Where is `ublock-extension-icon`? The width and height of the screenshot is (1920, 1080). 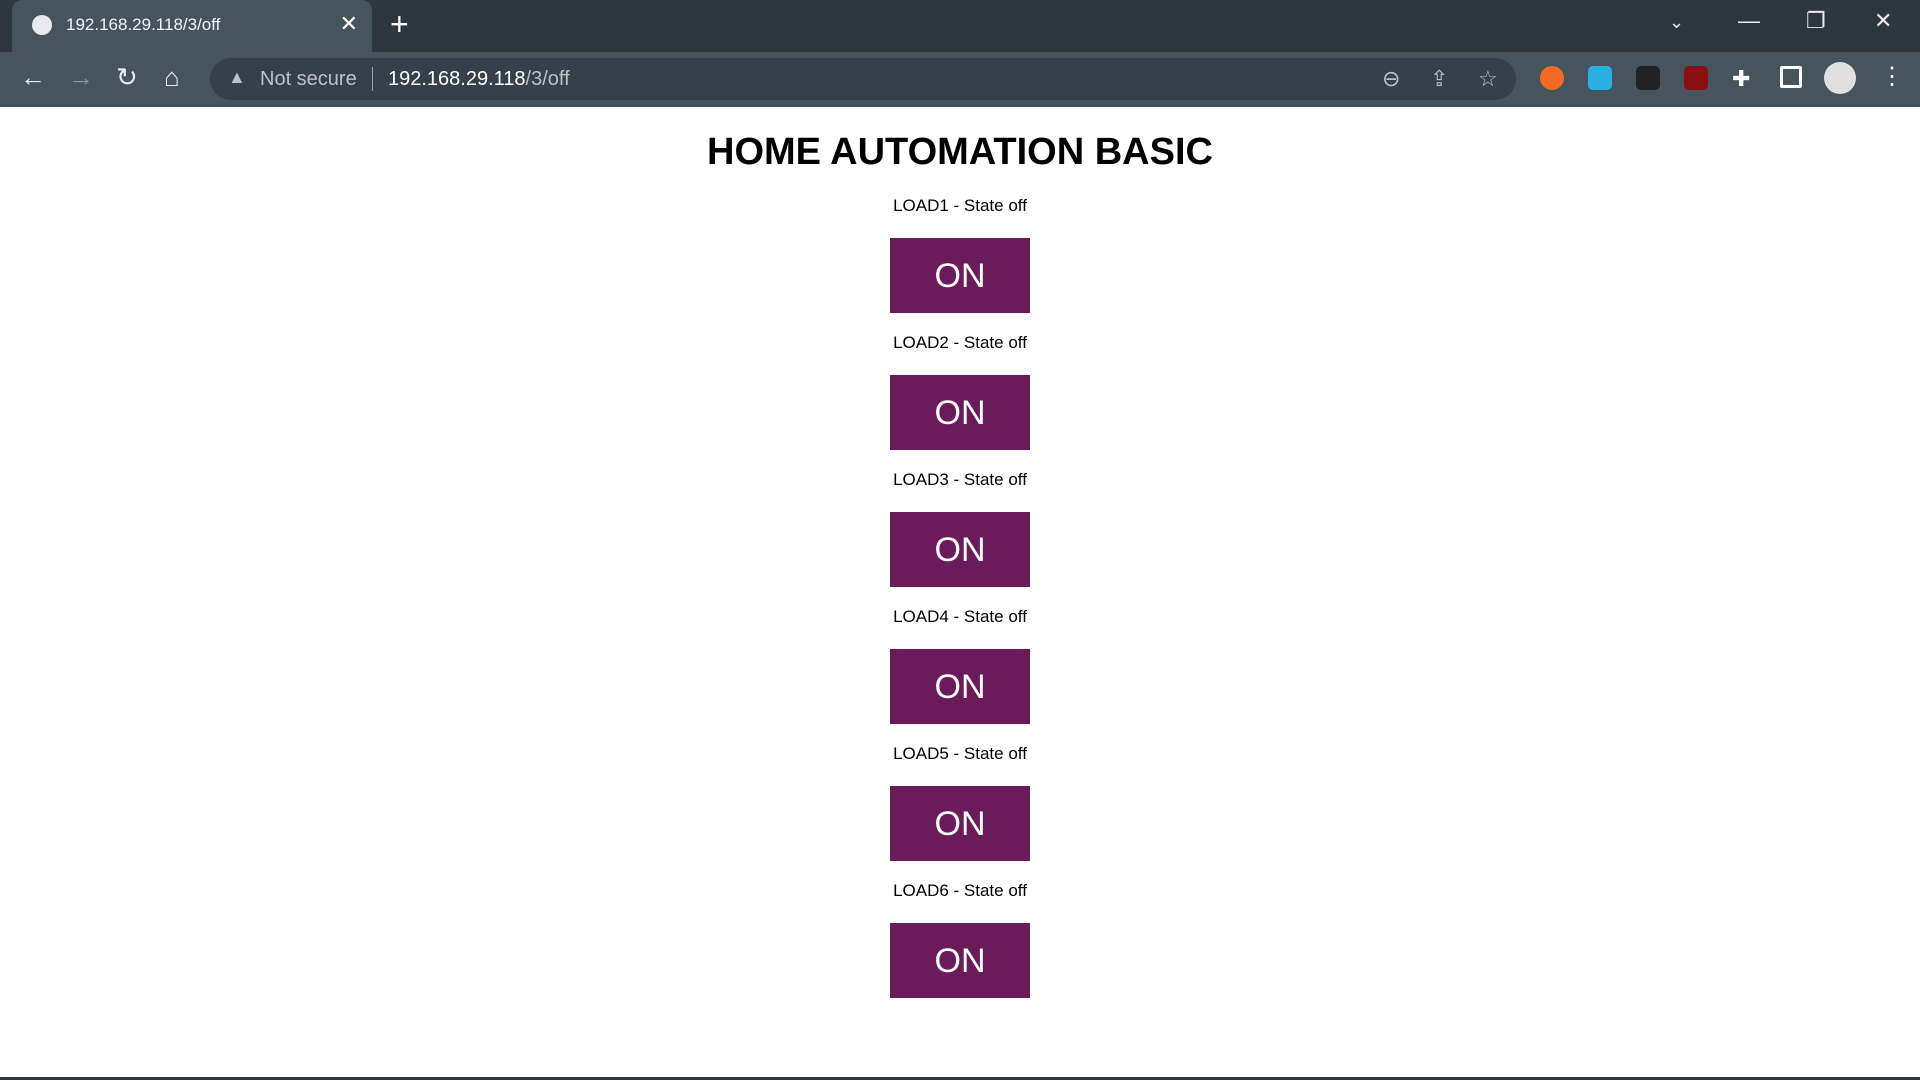
ublock-extension-icon is located at coordinates (1696, 78).